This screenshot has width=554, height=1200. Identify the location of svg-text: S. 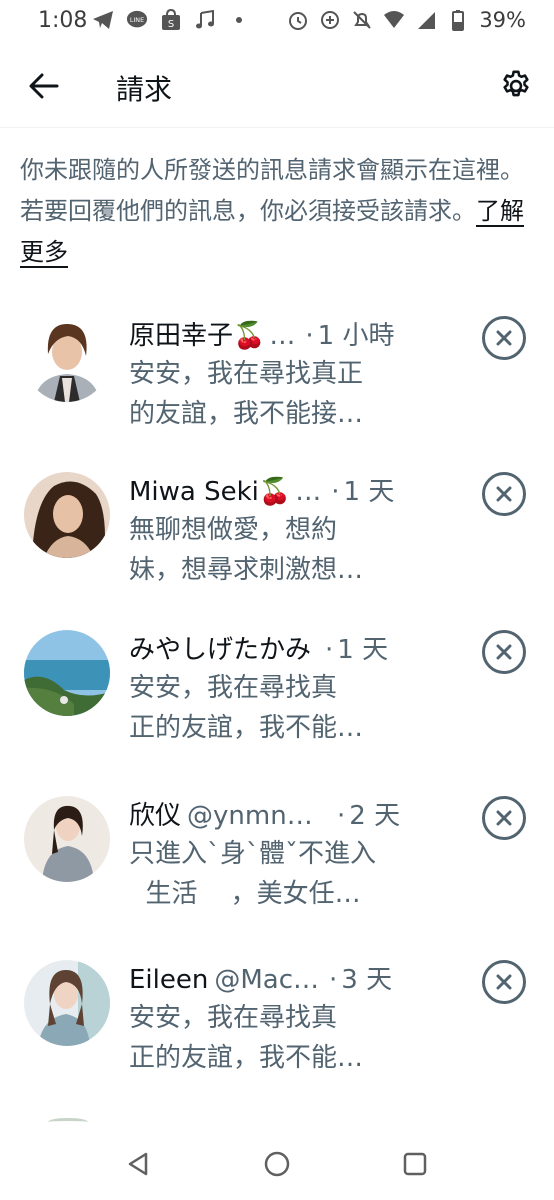
(171, 24).